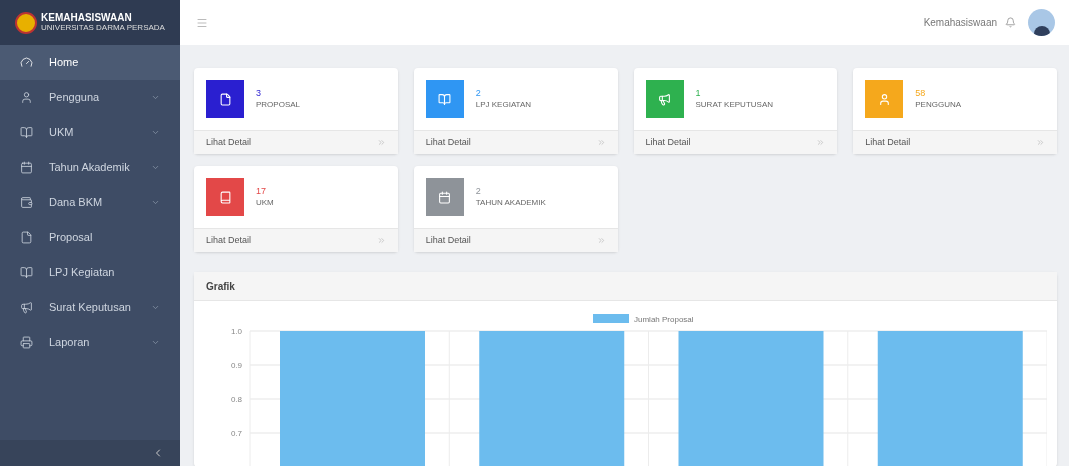 The height and width of the screenshot is (466, 1069). I want to click on card-label: PROPOSAL, so click(278, 104).